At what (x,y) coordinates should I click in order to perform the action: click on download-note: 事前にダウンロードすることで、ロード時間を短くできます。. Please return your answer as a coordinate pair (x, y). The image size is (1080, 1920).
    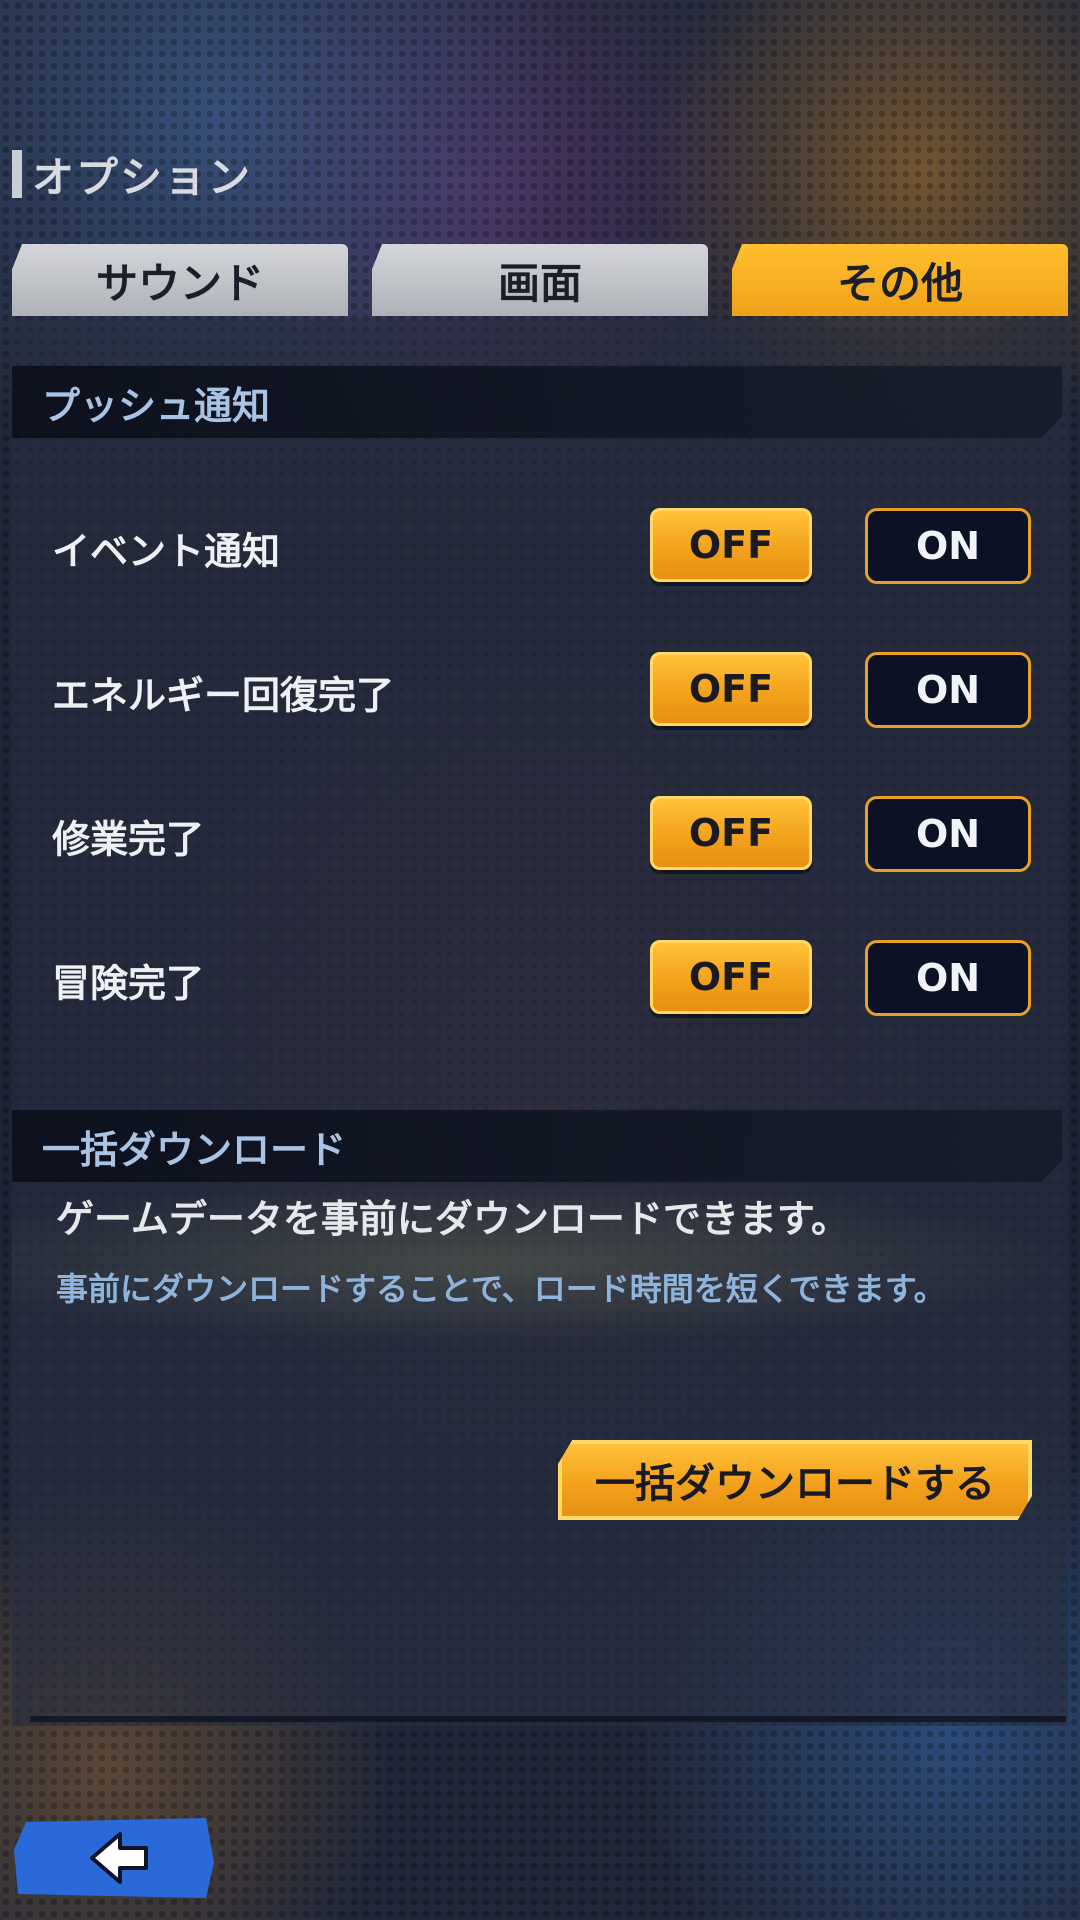
    Looking at the image, I should click on (501, 1289).